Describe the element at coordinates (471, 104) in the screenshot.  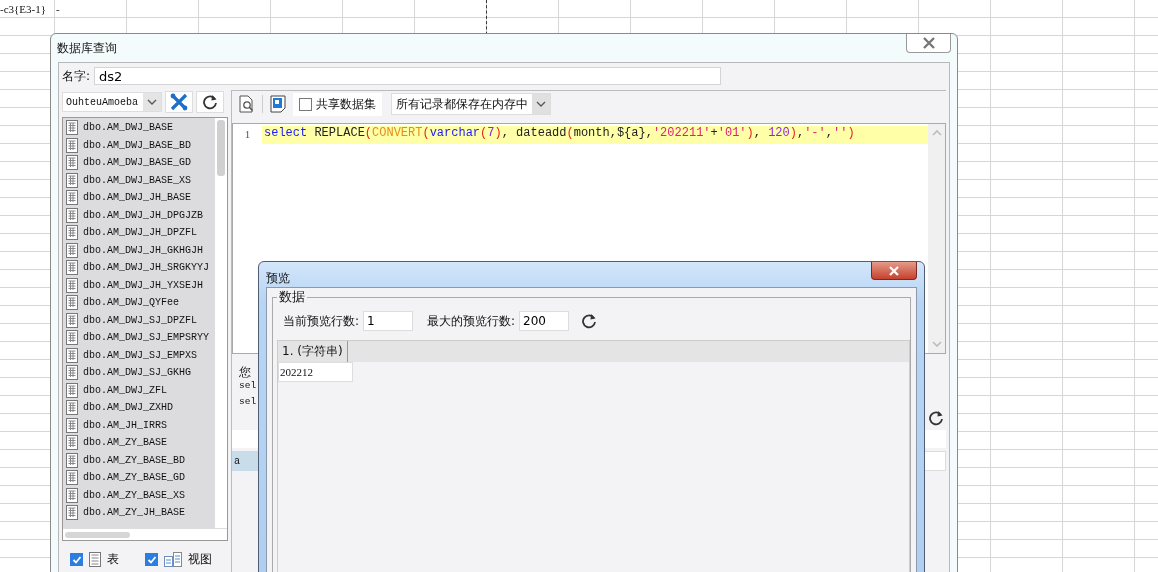
I see `storage-mode-dropdown: 所有记录都保存在内存中` at that location.